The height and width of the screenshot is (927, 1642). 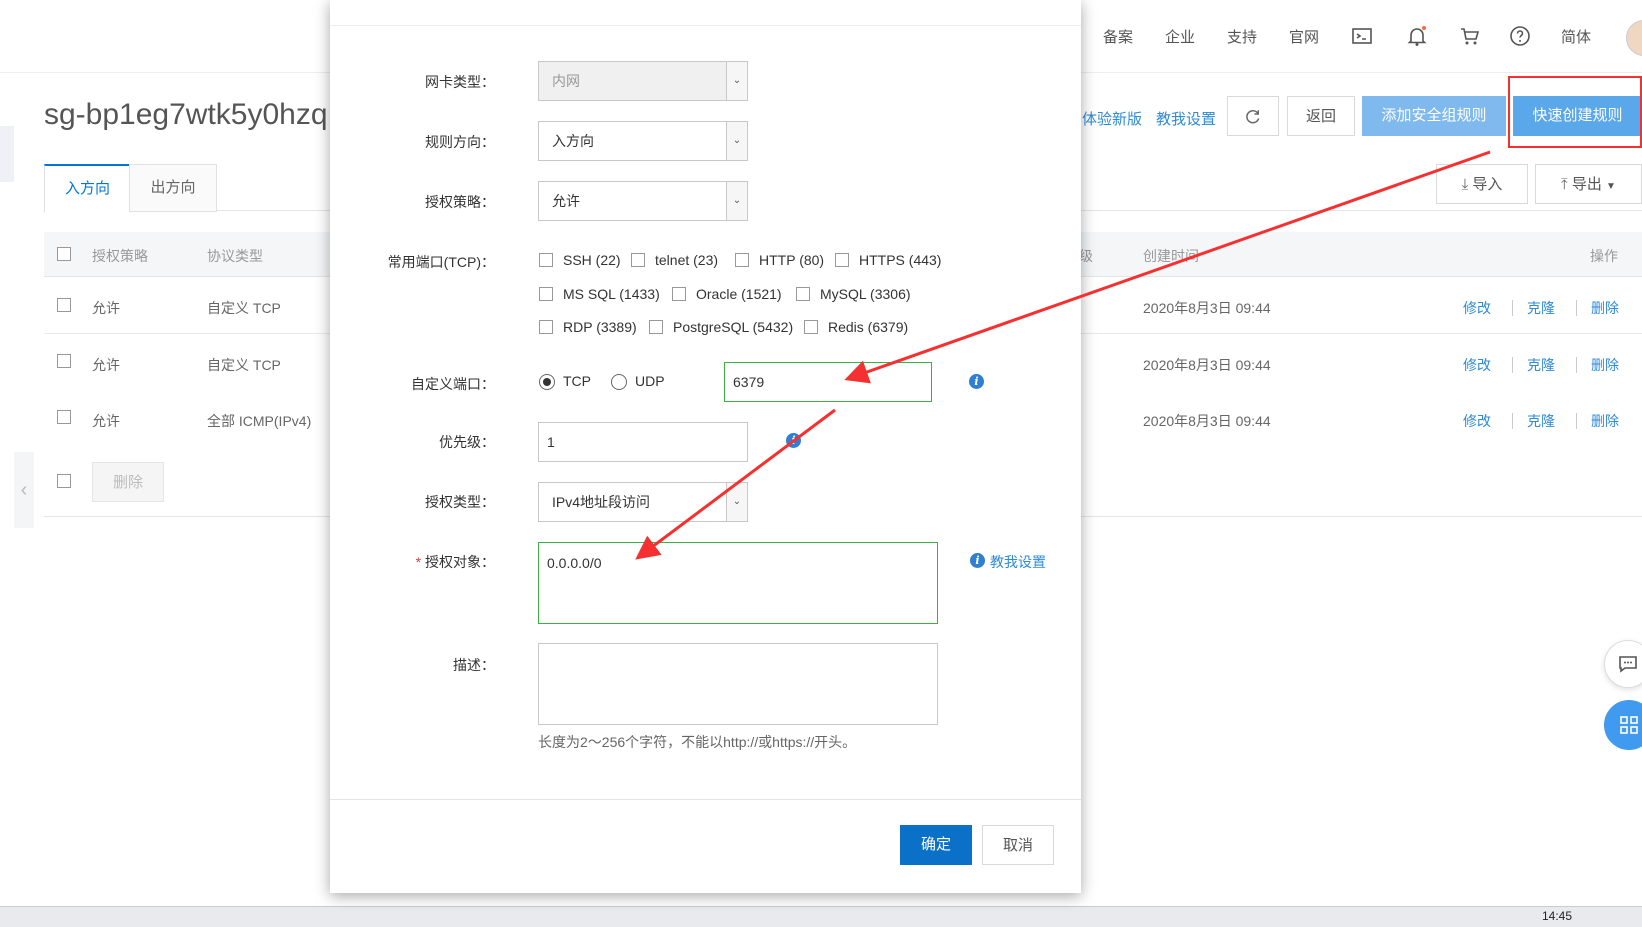 What do you see at coordinates (1167, 267) in the screenshot?
I see `annotation-arrow-to-port` at bounding box center [1167, 267].